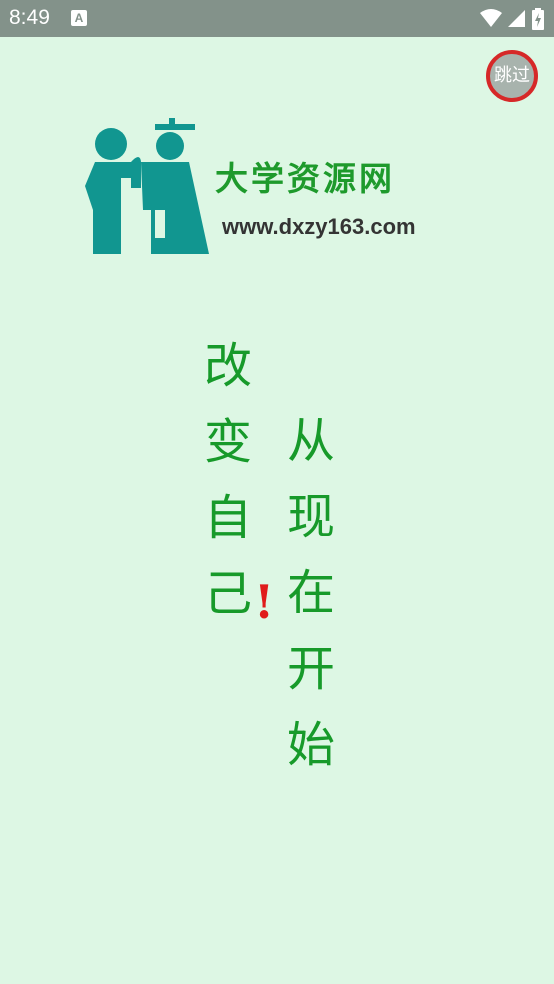 The image size is (554, 984). Describe the element at coordinates (538, 19) in the screenshot. I see `battery-icon` at that location.